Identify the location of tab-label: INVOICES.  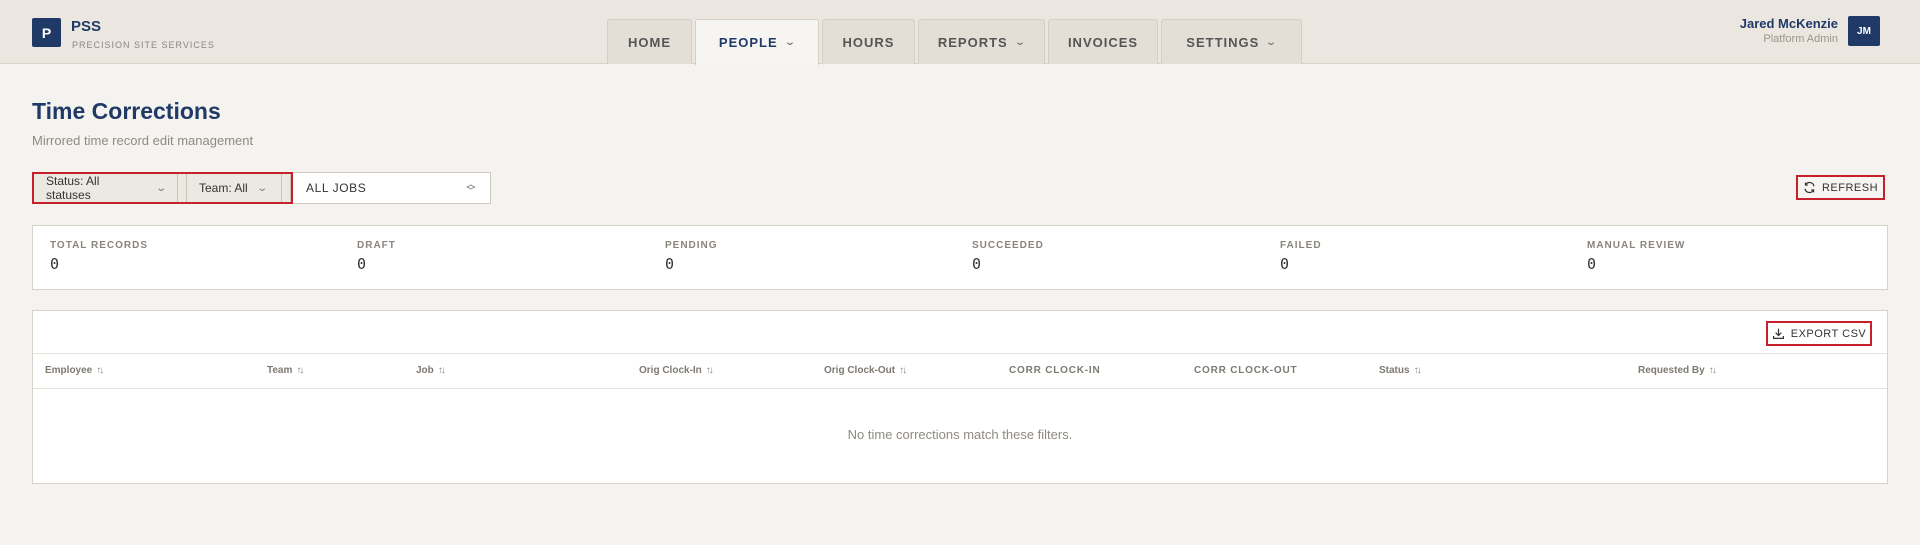
(1103, 42).